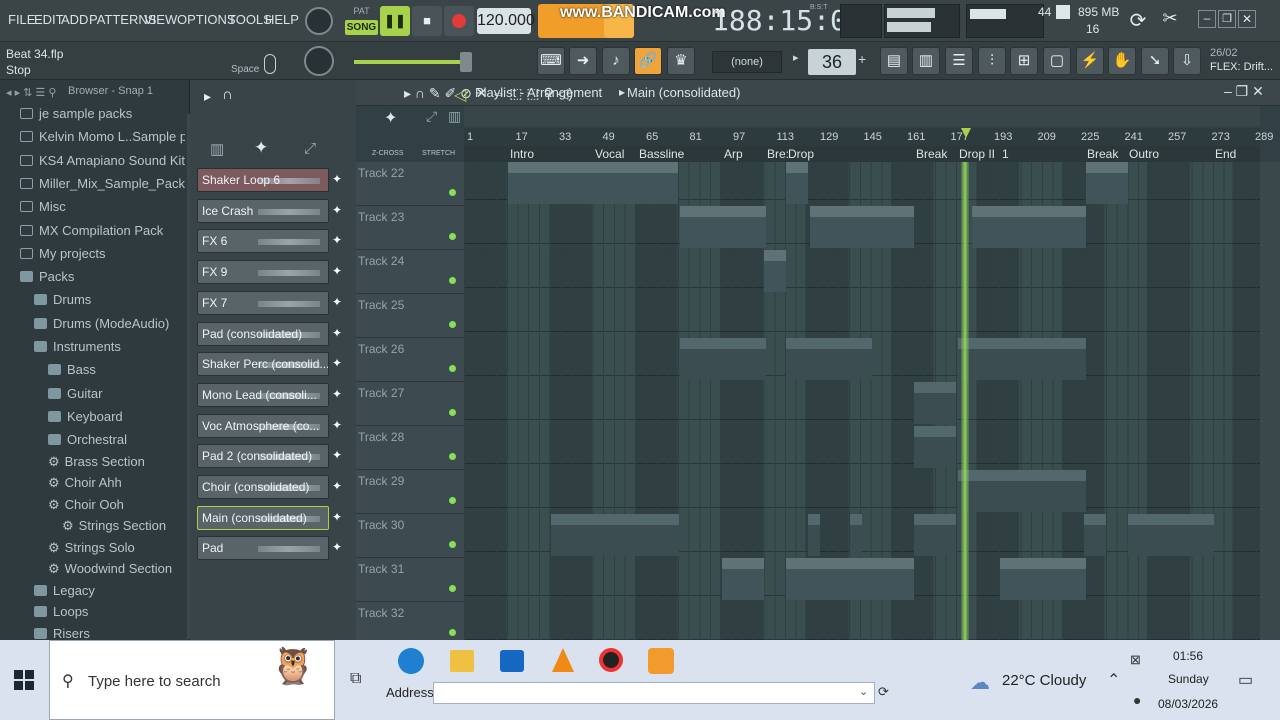 The image size is (1280, 720). Describe the element at coordinates (778, 154) in the screenshot. I see `arrangement-marker: Bre:` at that location.